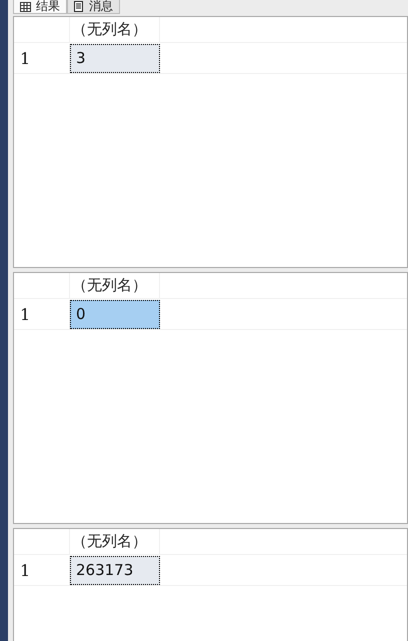  What do you see at coordinates (40, 7) in the screenshot?
I see `tab: 结果` at bounding box center [40, 7].